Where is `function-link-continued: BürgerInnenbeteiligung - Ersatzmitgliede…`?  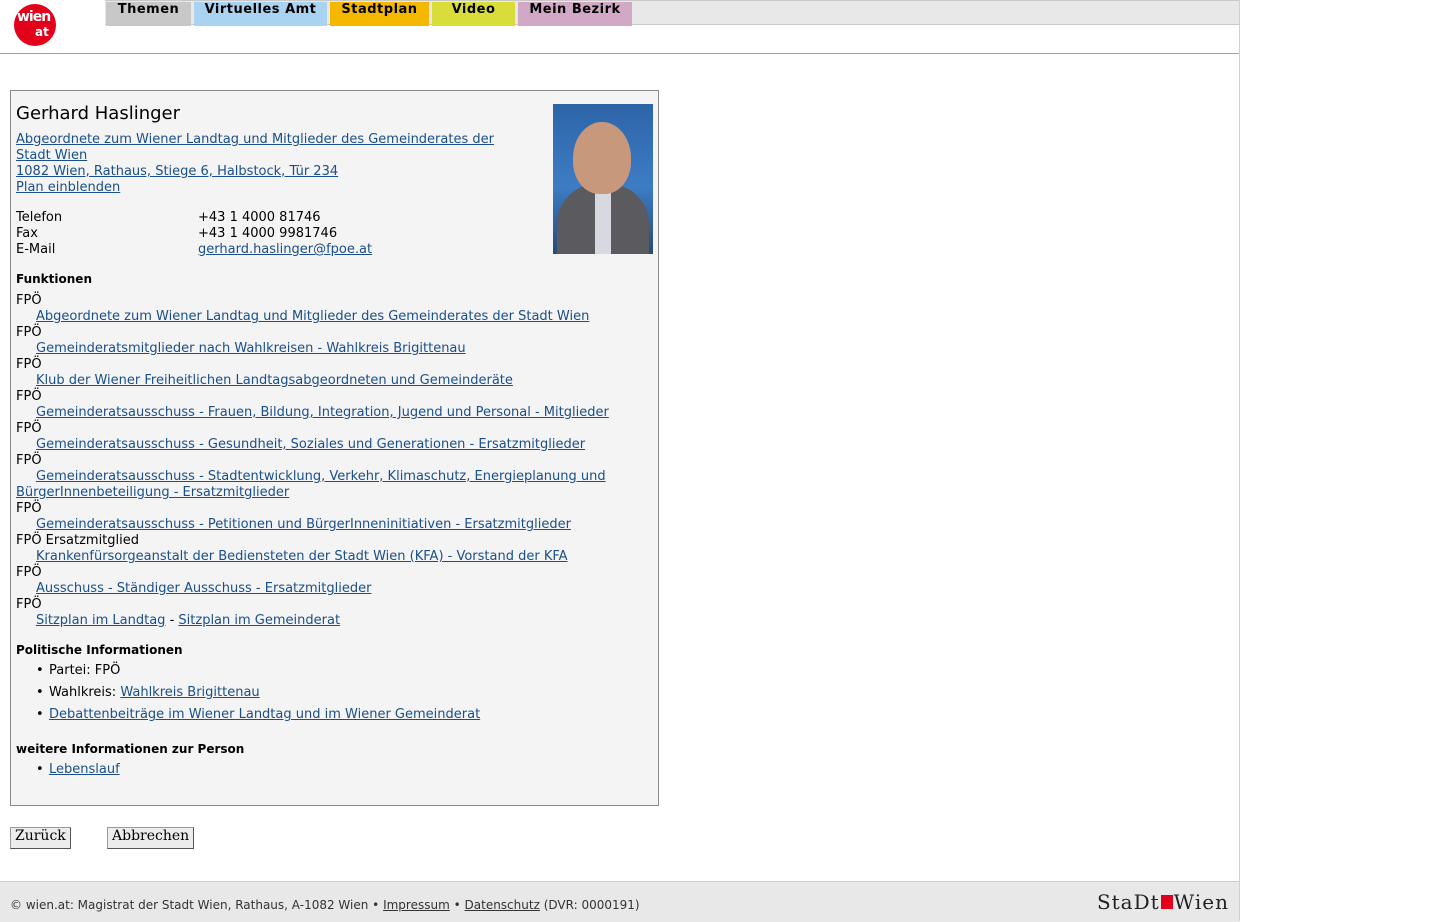
function-link-continued: BürgerInnenbeteiligung - Ersatzmitgliede… is located at coordinates (152, 492).